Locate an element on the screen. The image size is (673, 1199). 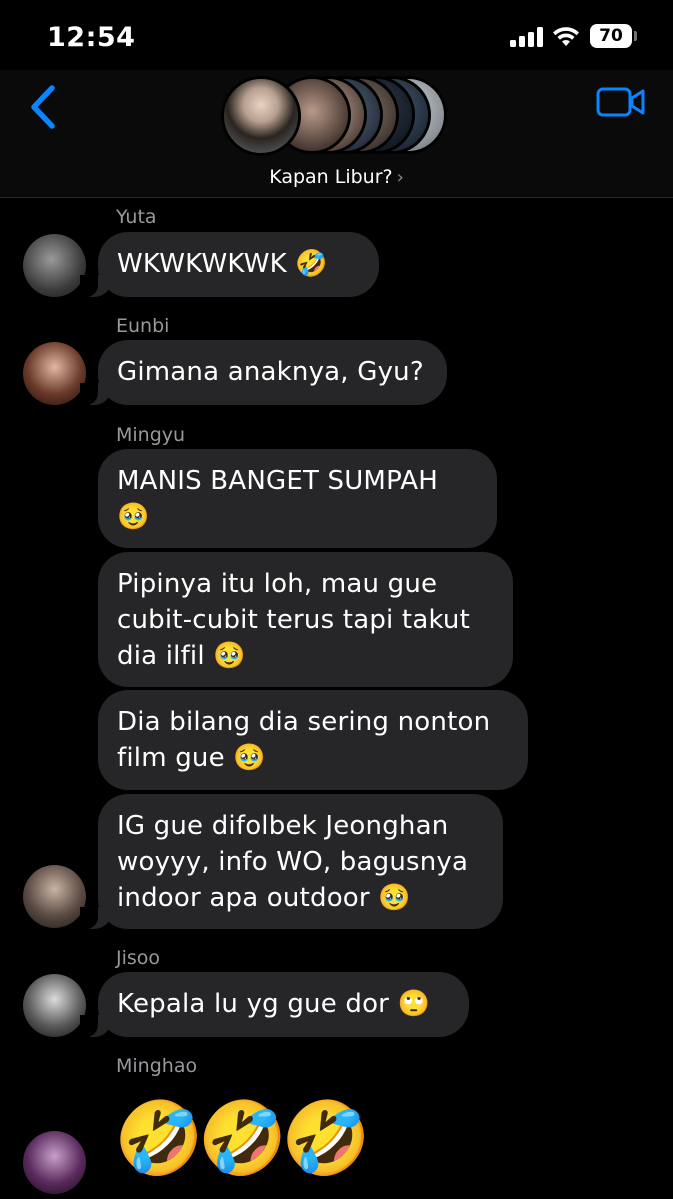
message-text: MANIS BANGET SUMPAH 🥹 is located at coordinates (278, 499).